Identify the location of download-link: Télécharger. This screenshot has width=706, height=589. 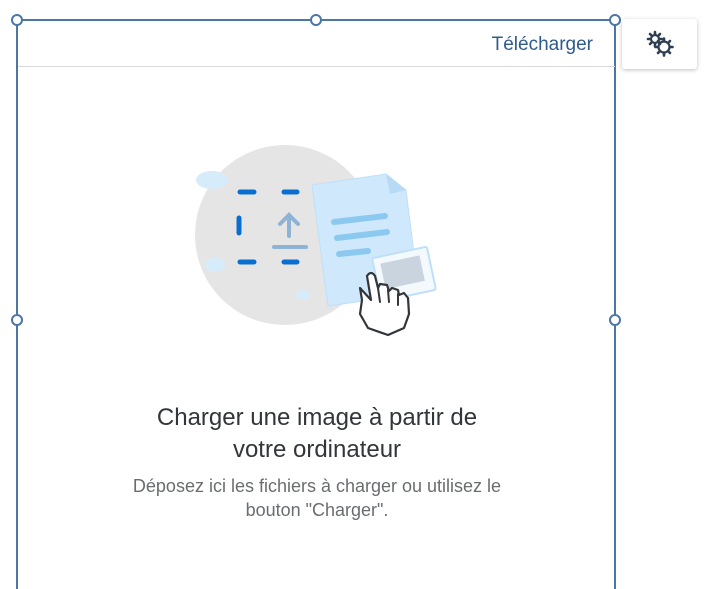
(542, 45).